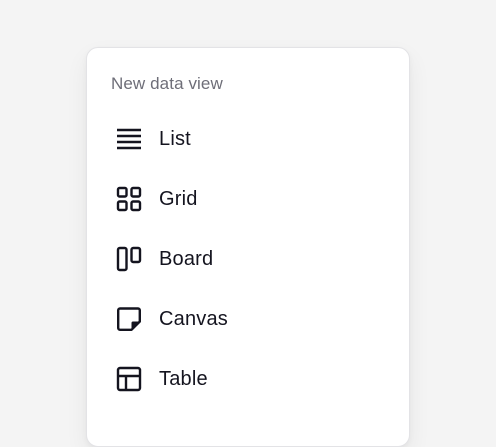  Describe the element at coordinates (129, 259) in the screenshot. I see `board-icon` at that location.